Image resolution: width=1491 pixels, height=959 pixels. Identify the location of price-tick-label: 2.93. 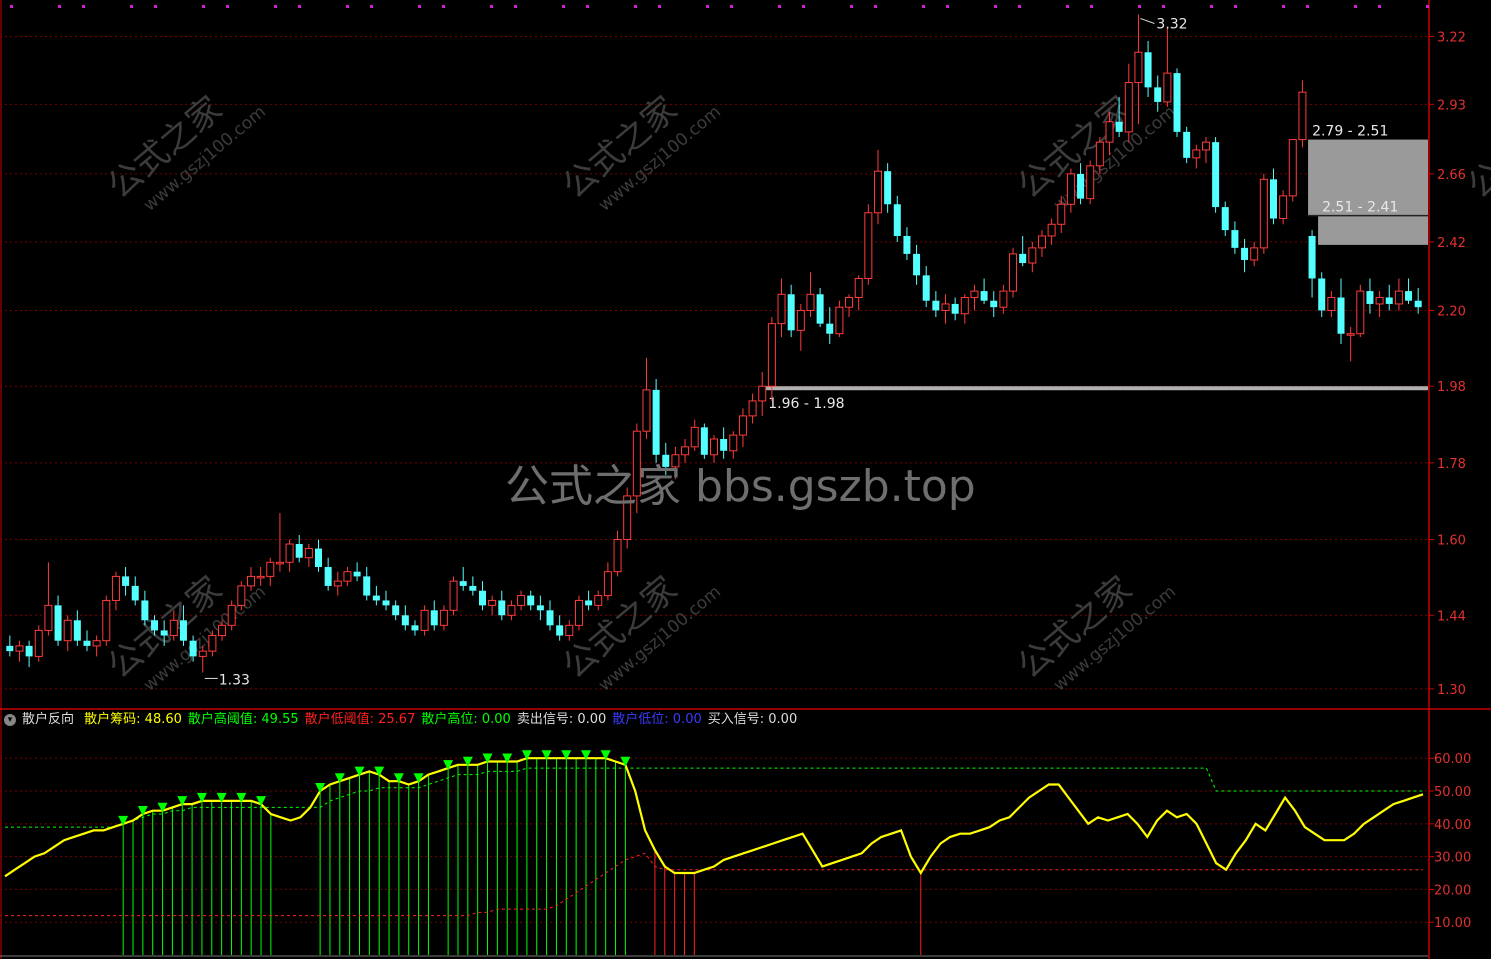
(1451, 105).